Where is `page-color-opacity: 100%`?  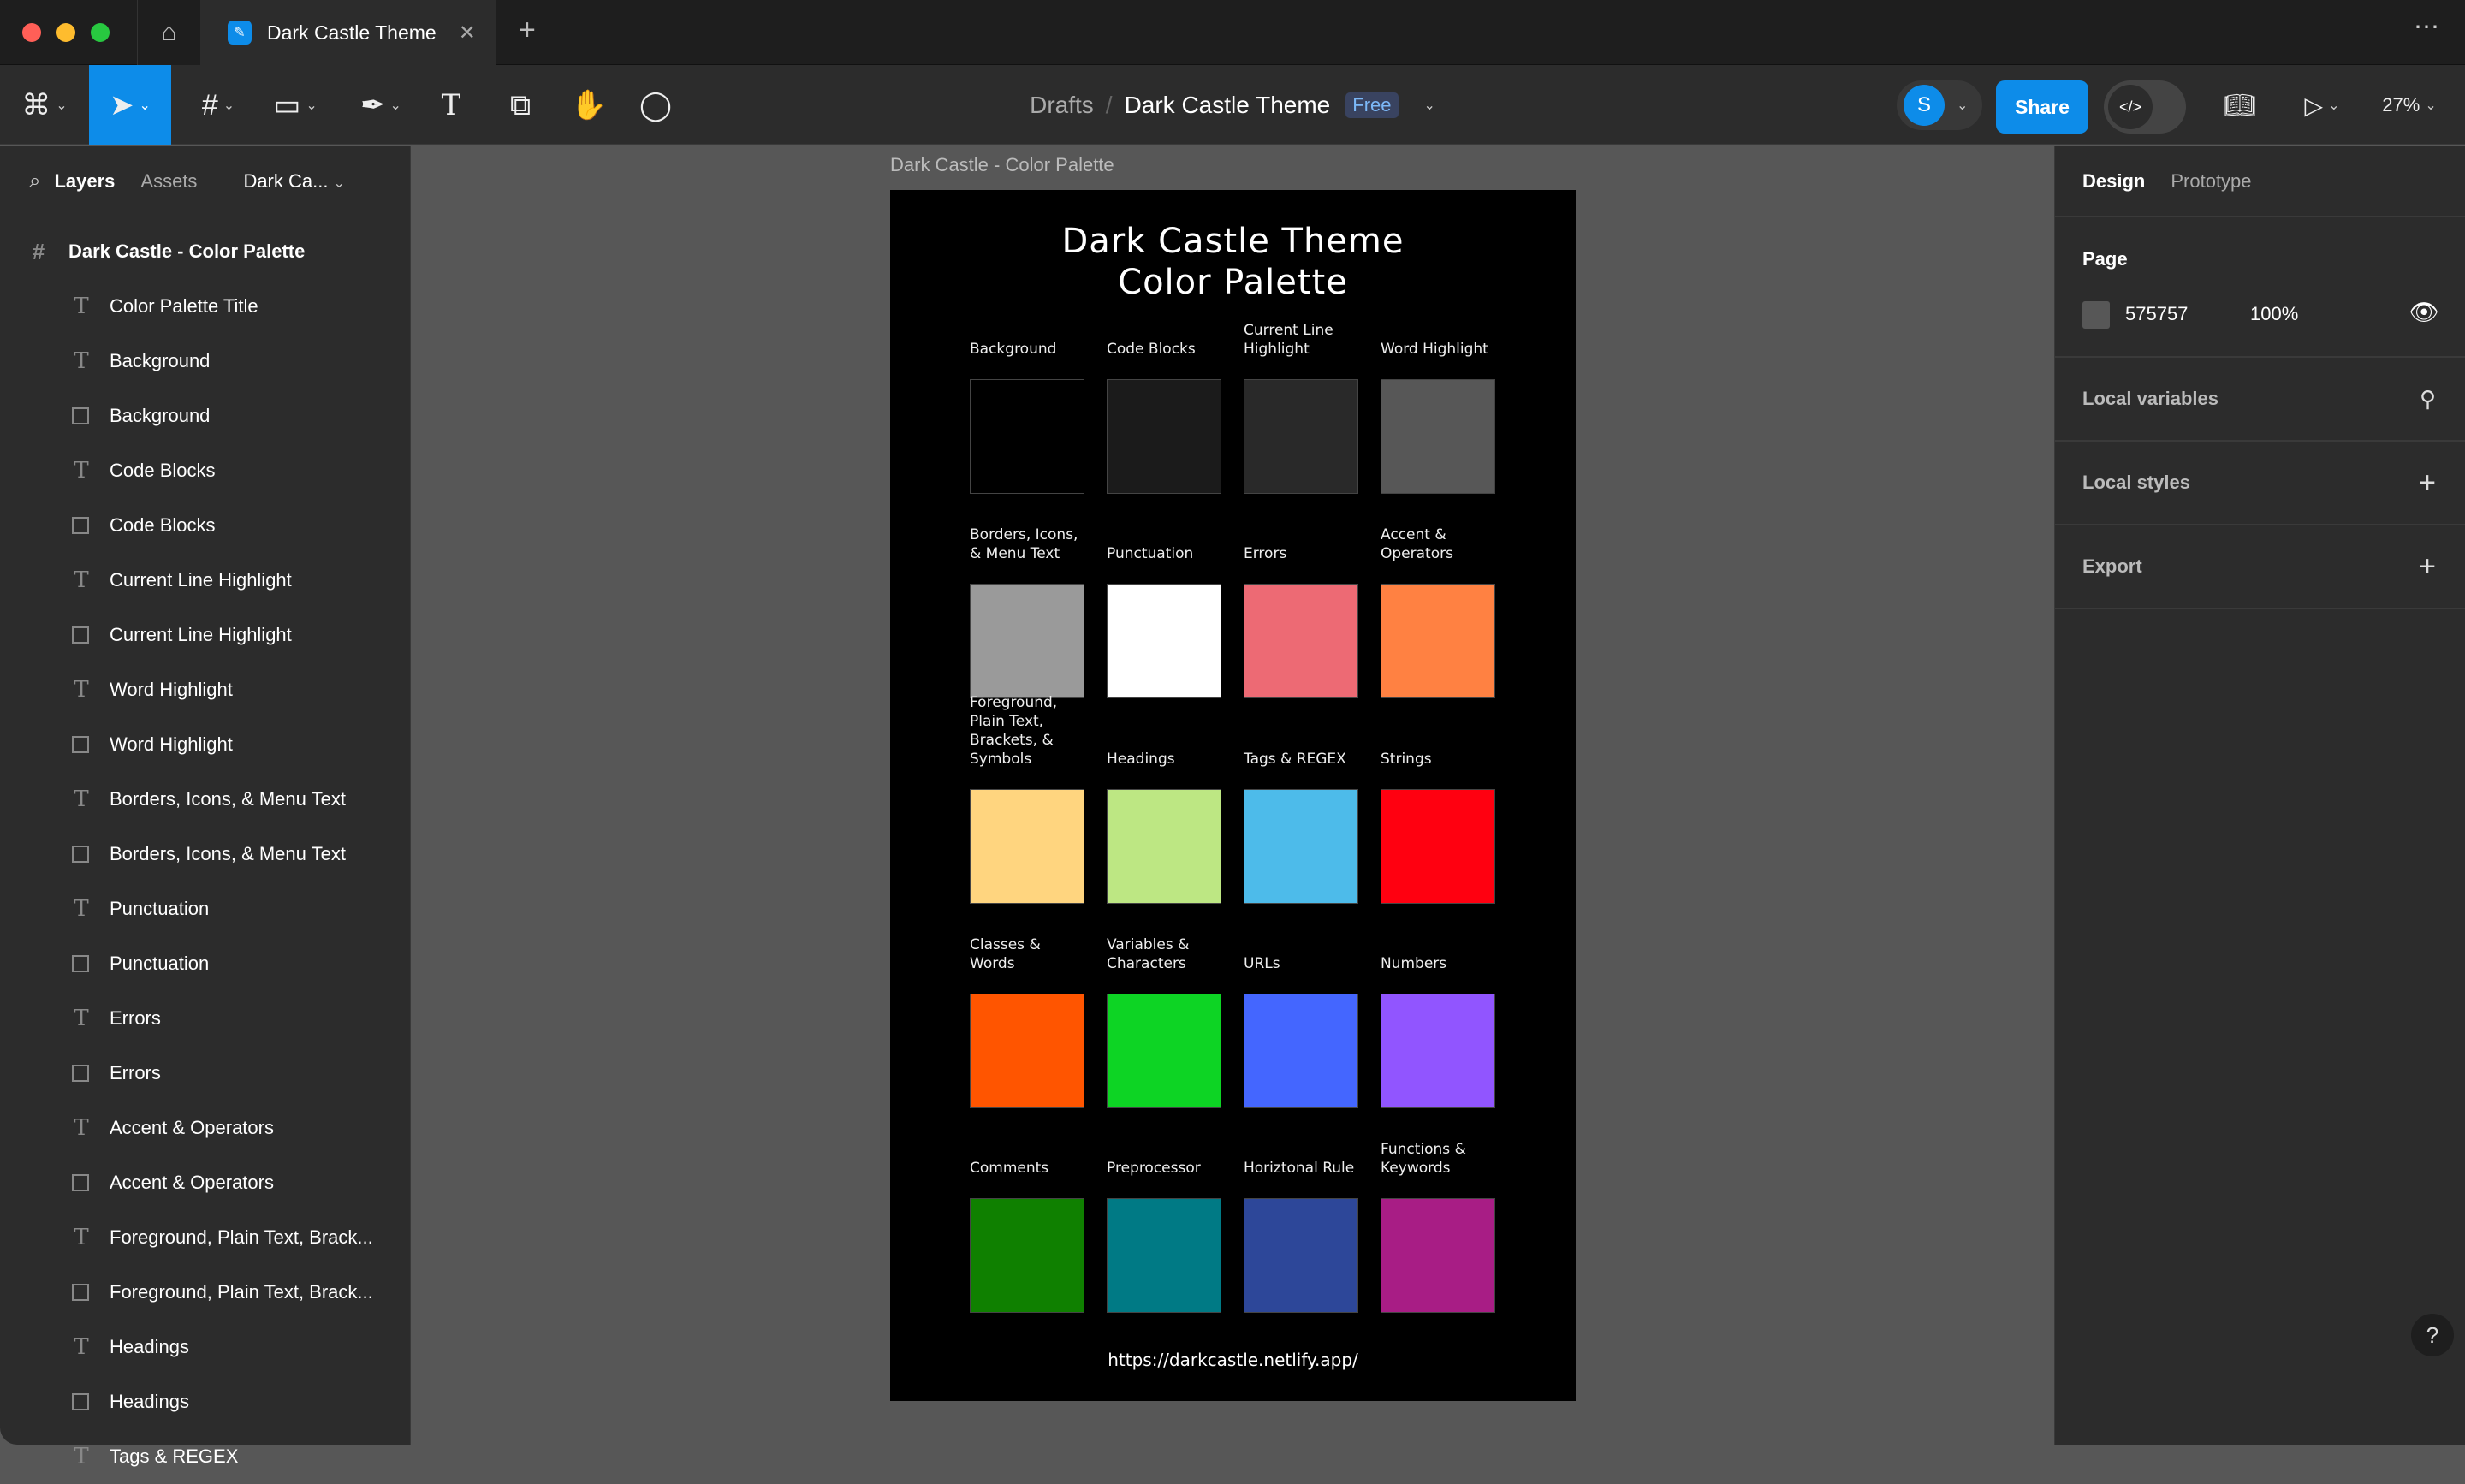
page-color-opacity: 100% is located at coordinates (2274, 314).